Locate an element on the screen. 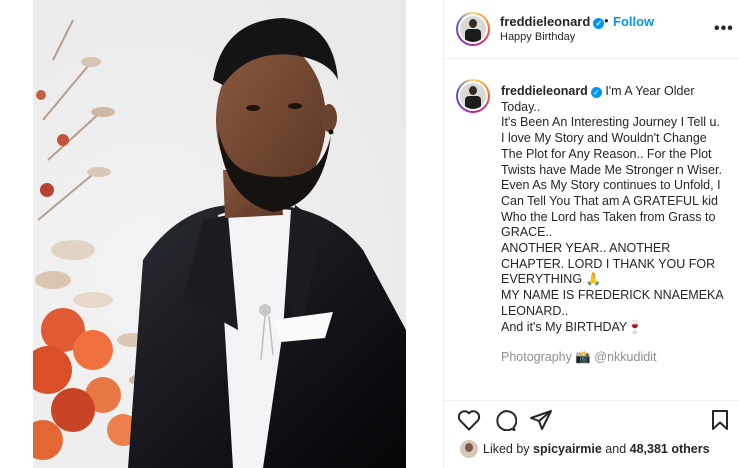  verified-badge-icon: ✓ is located at coordinates (599, 23).